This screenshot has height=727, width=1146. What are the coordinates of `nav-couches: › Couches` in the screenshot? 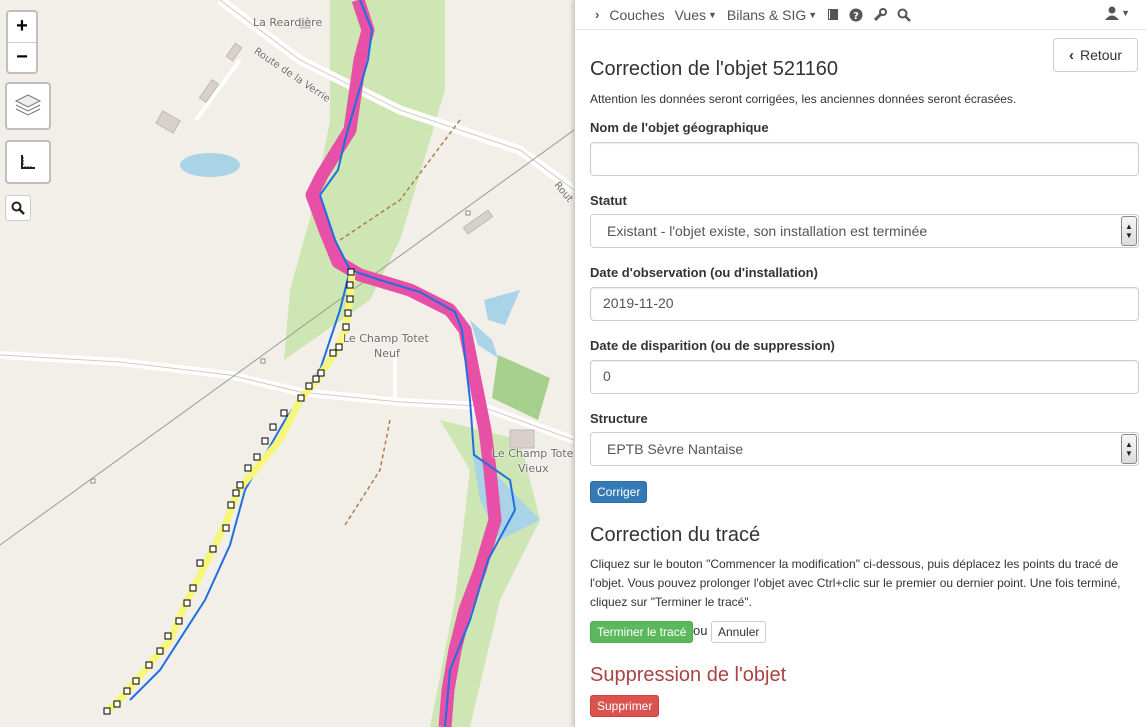 It's located at (630, 15).